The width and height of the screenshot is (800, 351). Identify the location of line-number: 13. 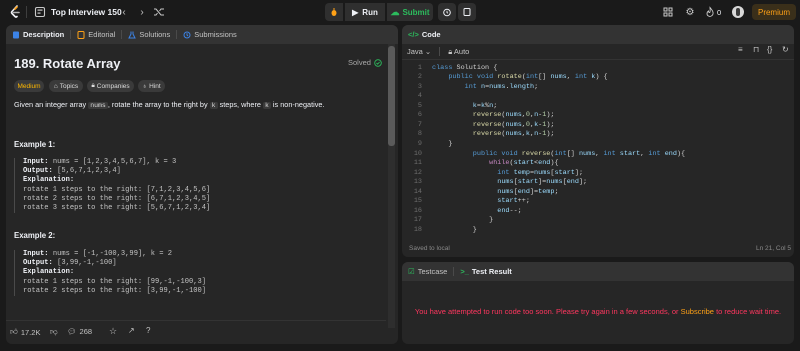
(417, 182).